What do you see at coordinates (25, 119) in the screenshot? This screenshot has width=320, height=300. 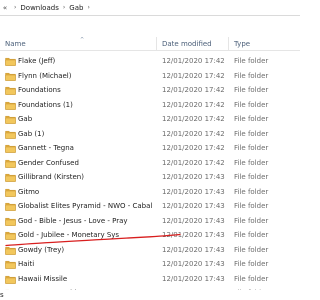 I see `file-name: Gab` at bounding box center [25, 119].